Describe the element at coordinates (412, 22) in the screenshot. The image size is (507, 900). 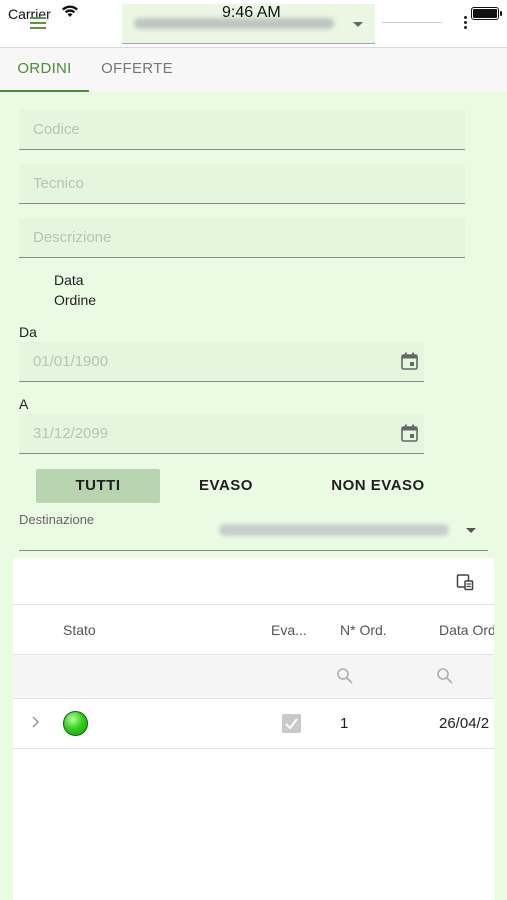
I see `divider` at that location.